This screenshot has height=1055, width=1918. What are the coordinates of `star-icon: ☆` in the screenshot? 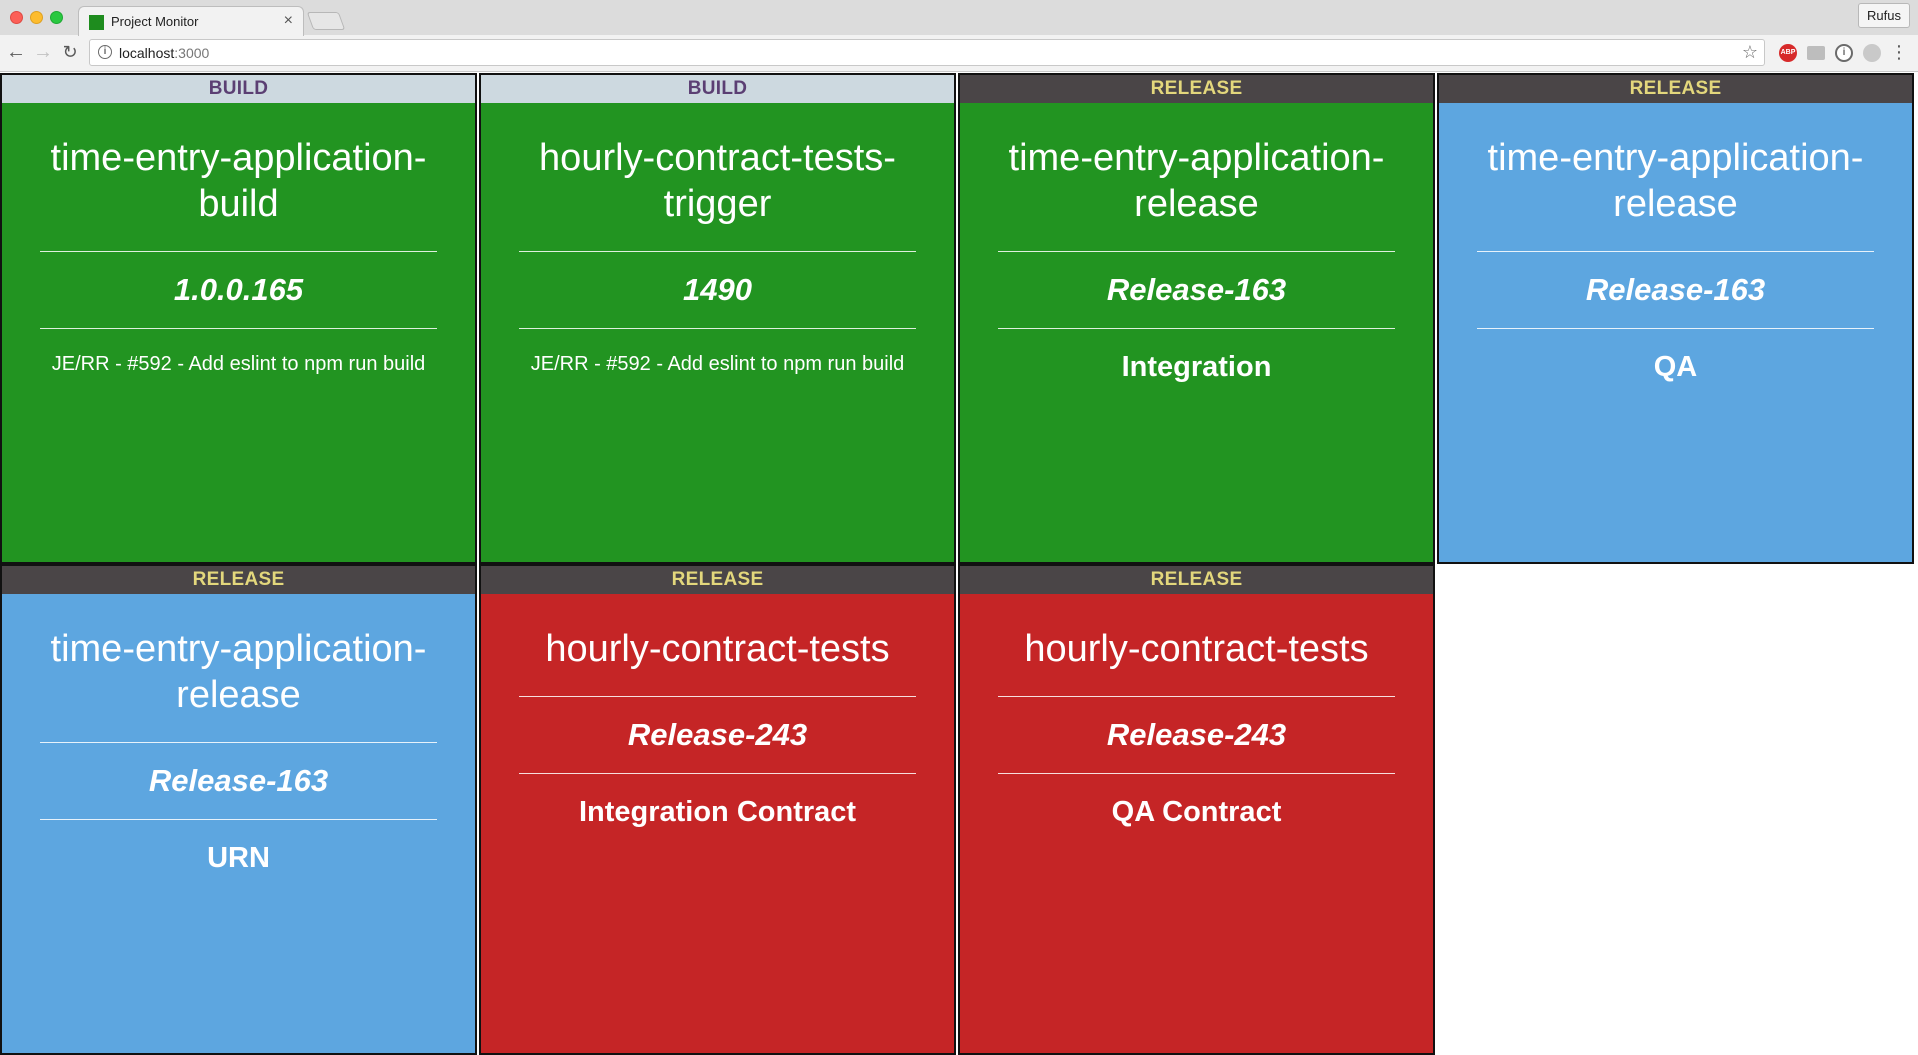 It's located at (1750, 52).